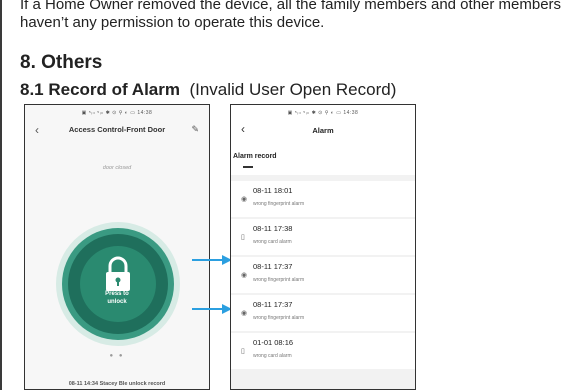 This screenshot has width=574, height=390. I want to click on record-time: 08-11 17:38, so click(273, 228).